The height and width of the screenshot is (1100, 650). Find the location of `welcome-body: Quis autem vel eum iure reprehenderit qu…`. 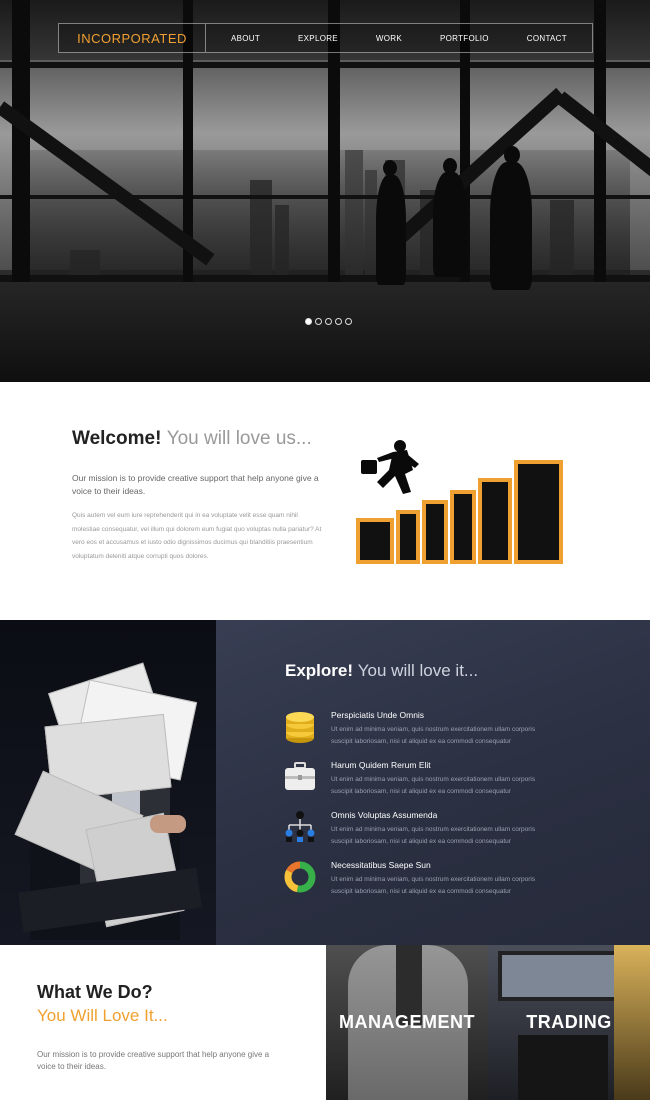

welcome-body: Quis autem vel eum iure reprehenderit qu… is located at coordinates (197, 536).